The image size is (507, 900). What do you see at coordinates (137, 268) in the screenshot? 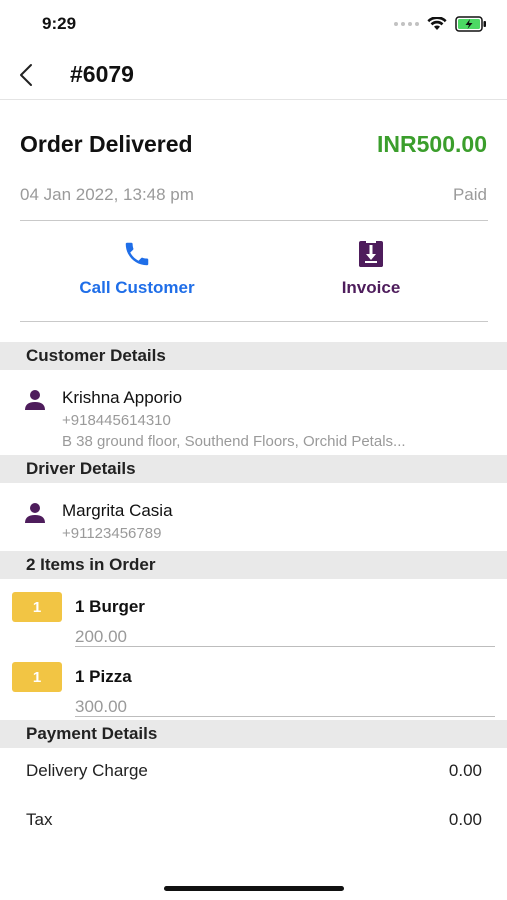
I see `call-customer-button: Call Customer` at bounding box center [137, 268].